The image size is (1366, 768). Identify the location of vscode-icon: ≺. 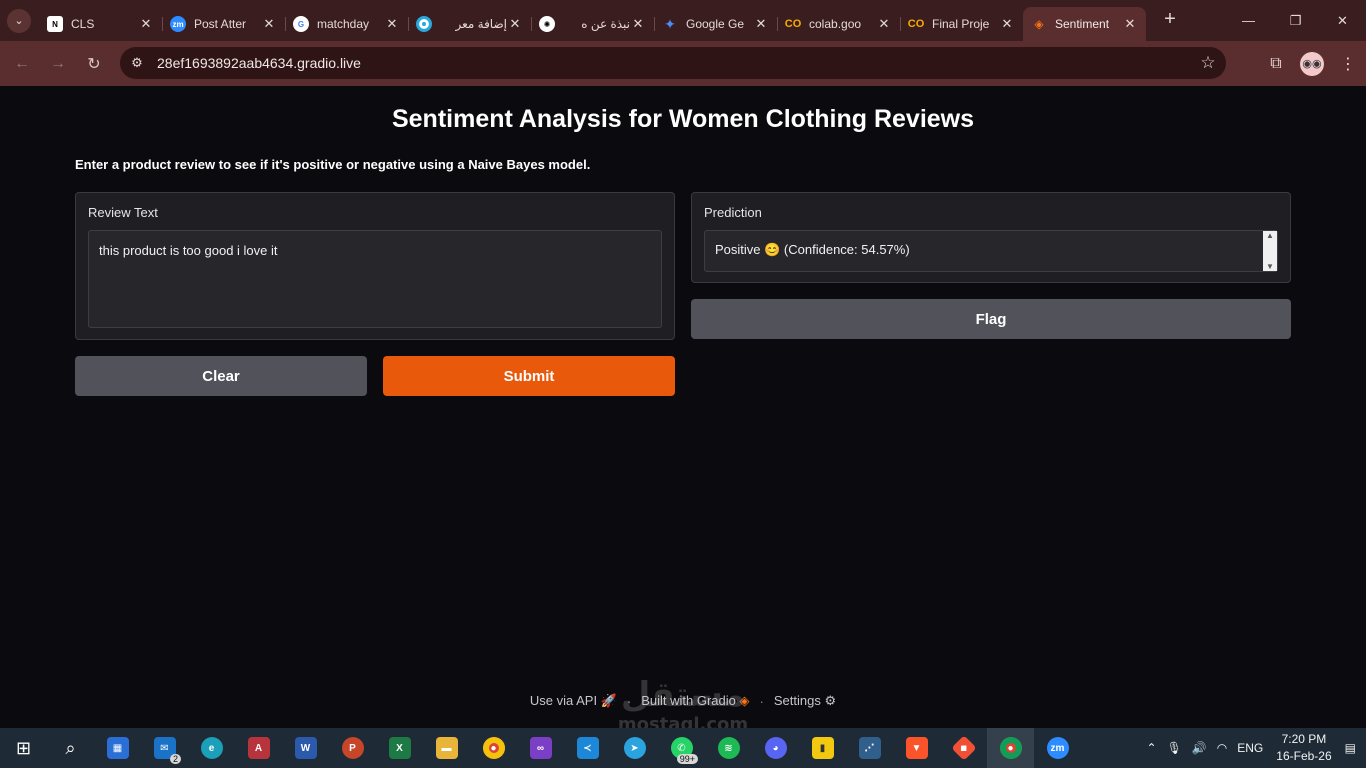
(587, 748).